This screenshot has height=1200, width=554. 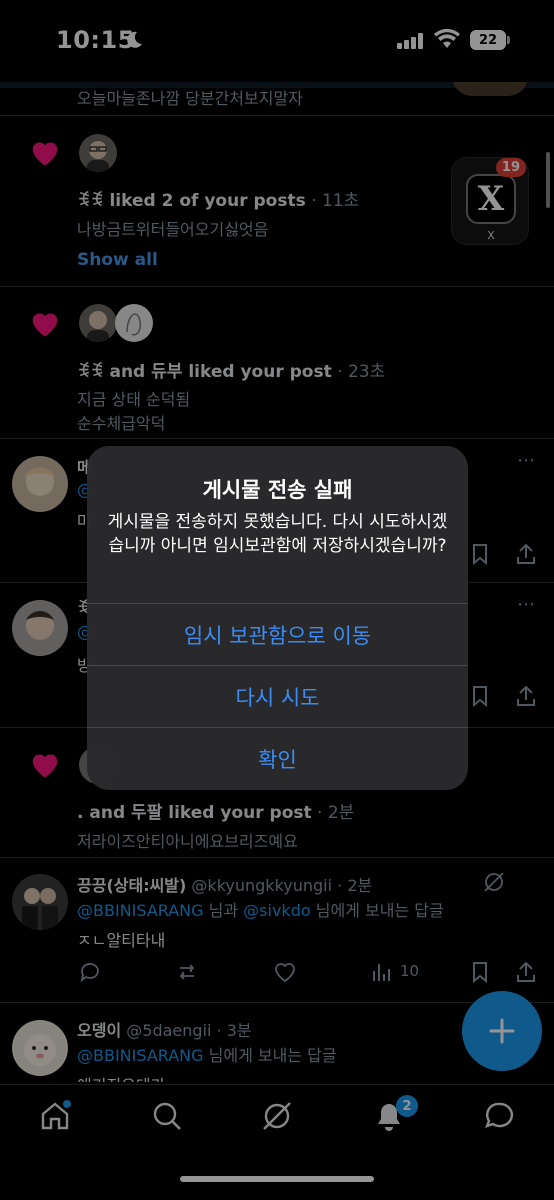 I want to click on alert-title: 게시물 전송 실패, so click(x=277, y=490).